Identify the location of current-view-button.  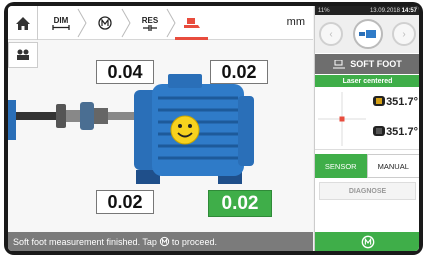
(367, 34).